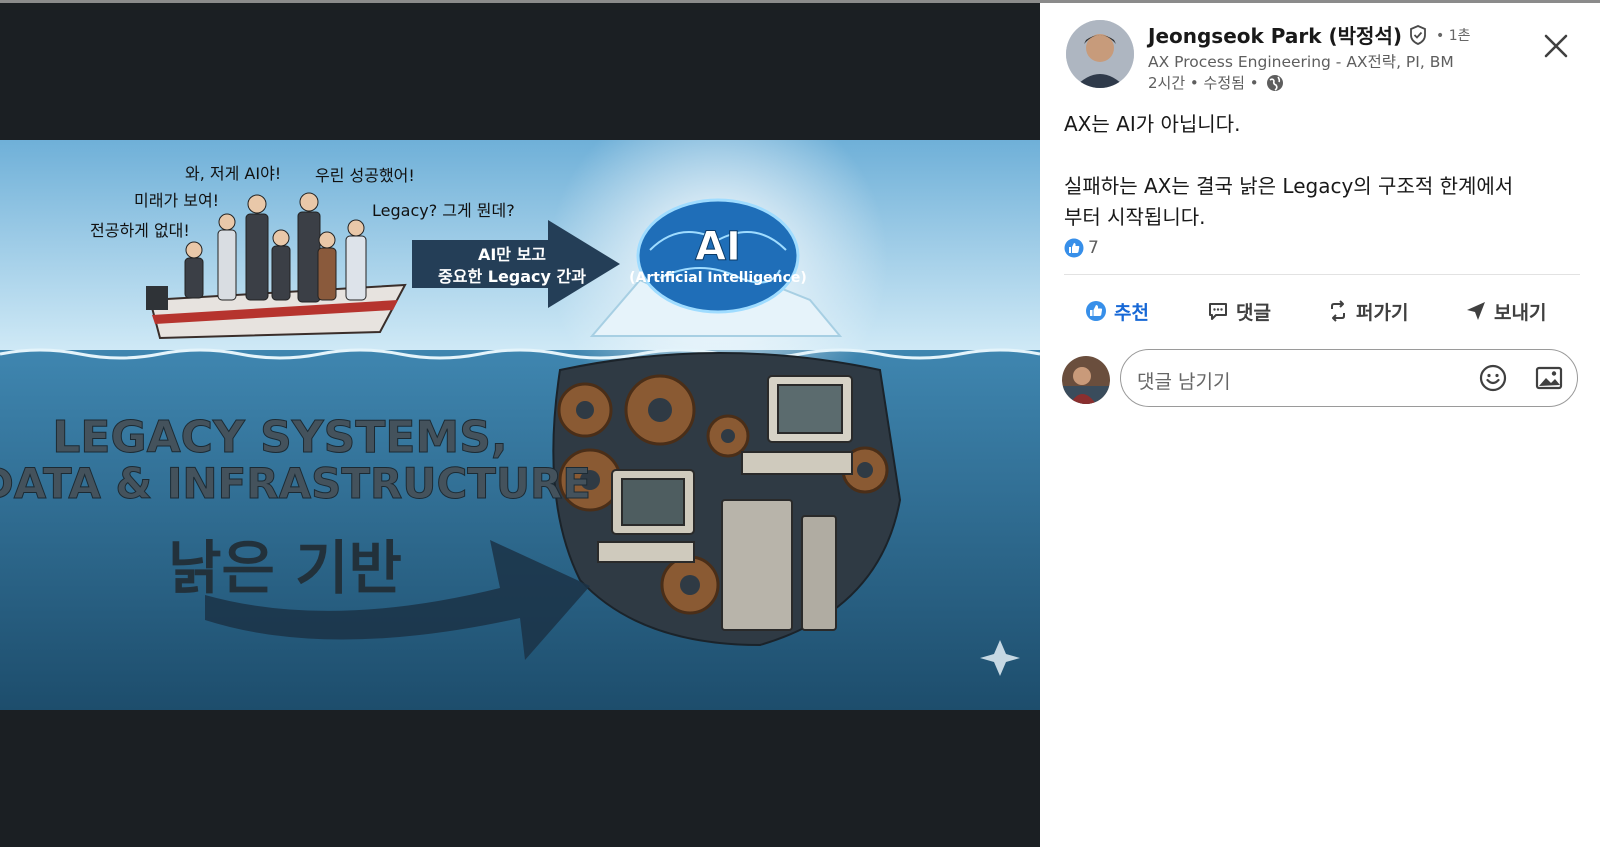  What do you see at coordinates (1289, 186) in the screenshot?
I see `post-text-line-2: 실패하는 AX는 결국 낡은 Legacy의 구조적 한계에서` at bounding box center [1289, 186].